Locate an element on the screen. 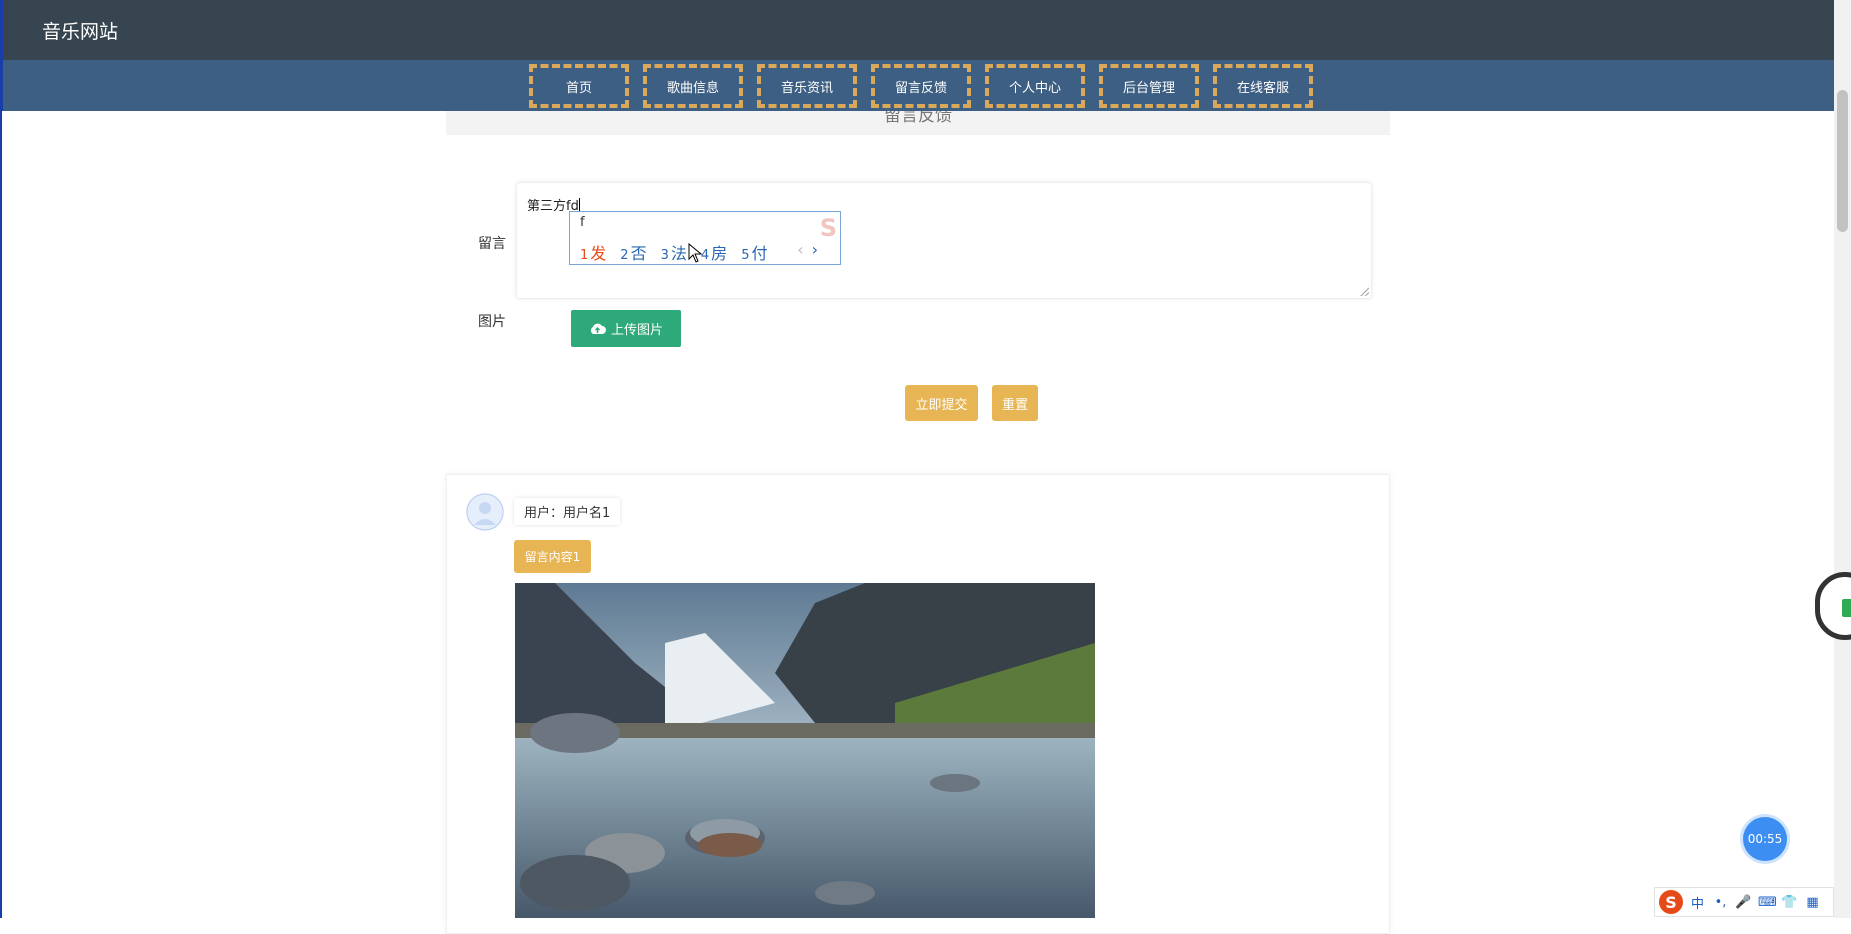 The width and height of the screenshot is (1851, 934). ime-candidate: 3法 is located at coordinates (674, 252).